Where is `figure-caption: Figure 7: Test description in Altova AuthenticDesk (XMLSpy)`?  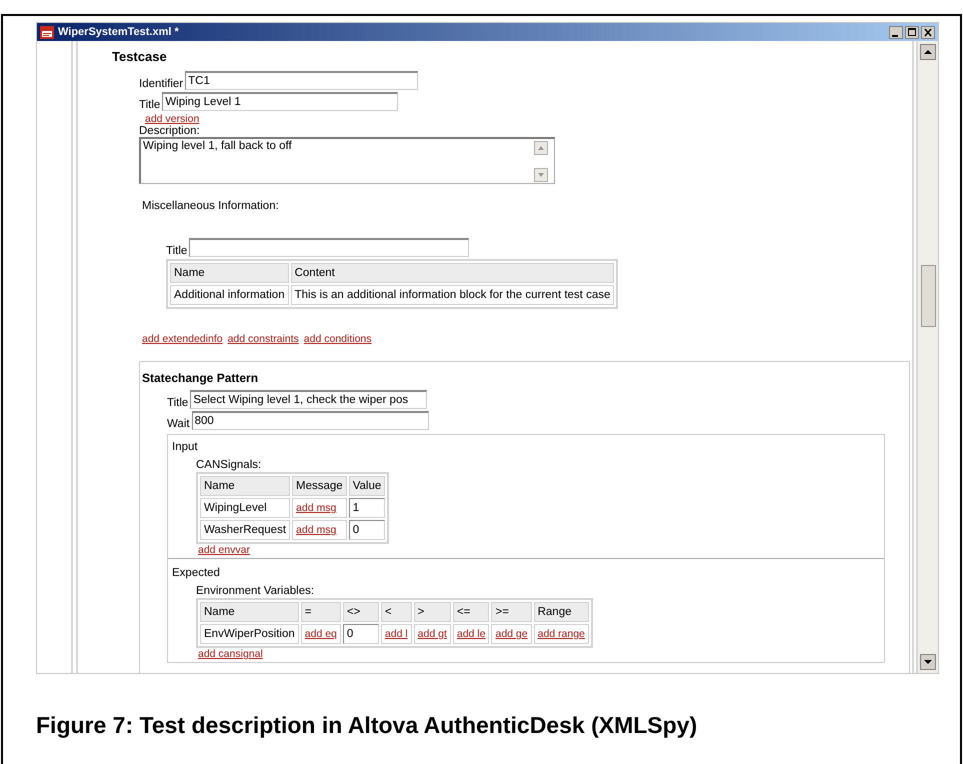
figure-caption: Figure 7: Test description in Altova AuthenticDesk (XMLSpy) is located at coordinates (367, 725).